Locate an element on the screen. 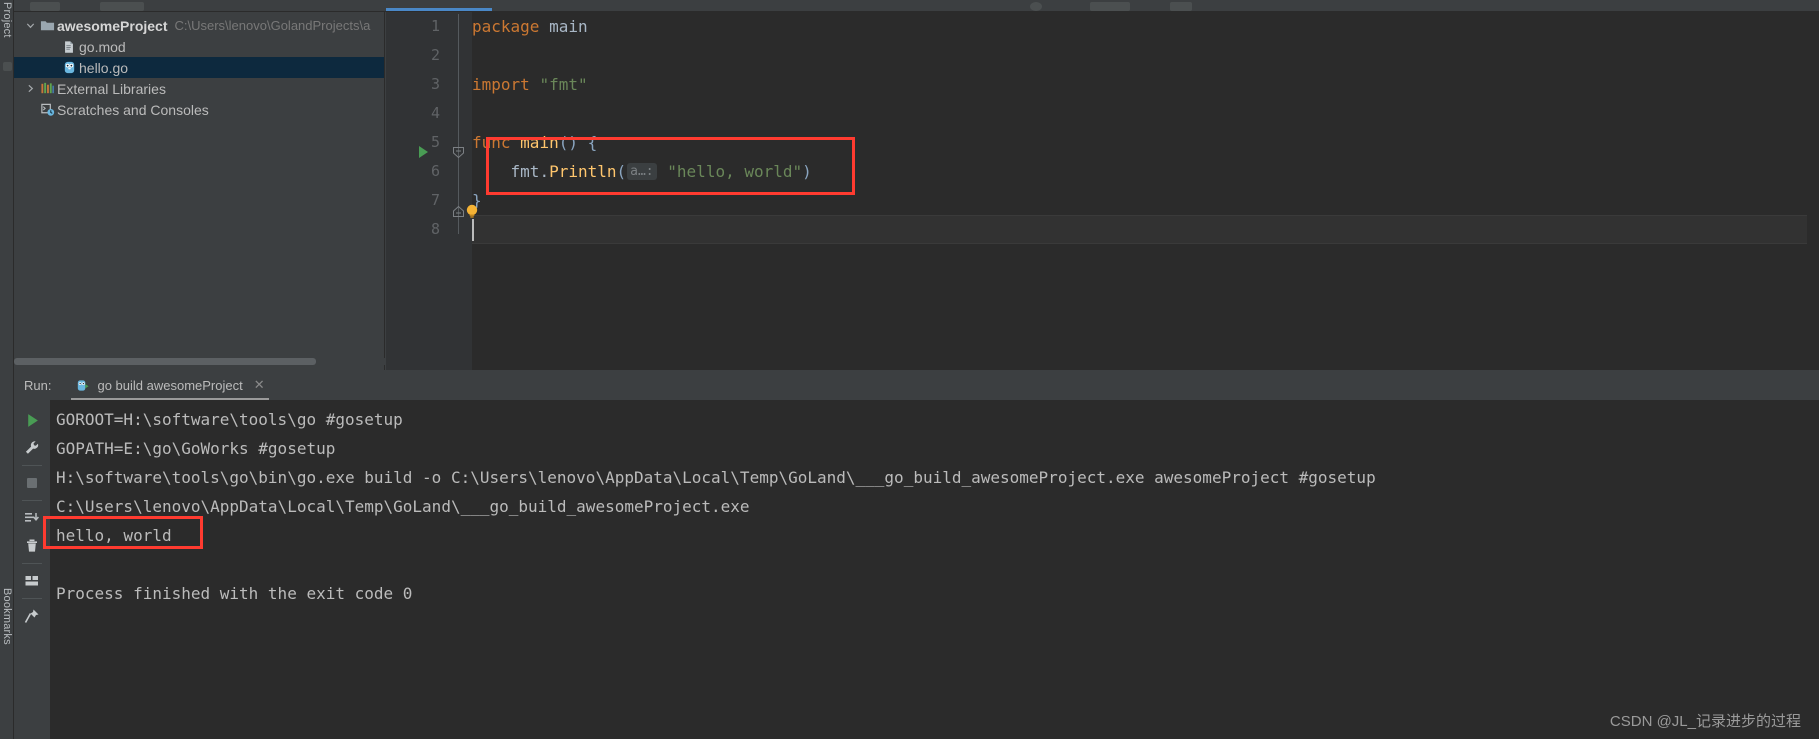 The height and width of the screenshot is (739, 1819). scrollbar-thumb is located at coordinates (165, 361).